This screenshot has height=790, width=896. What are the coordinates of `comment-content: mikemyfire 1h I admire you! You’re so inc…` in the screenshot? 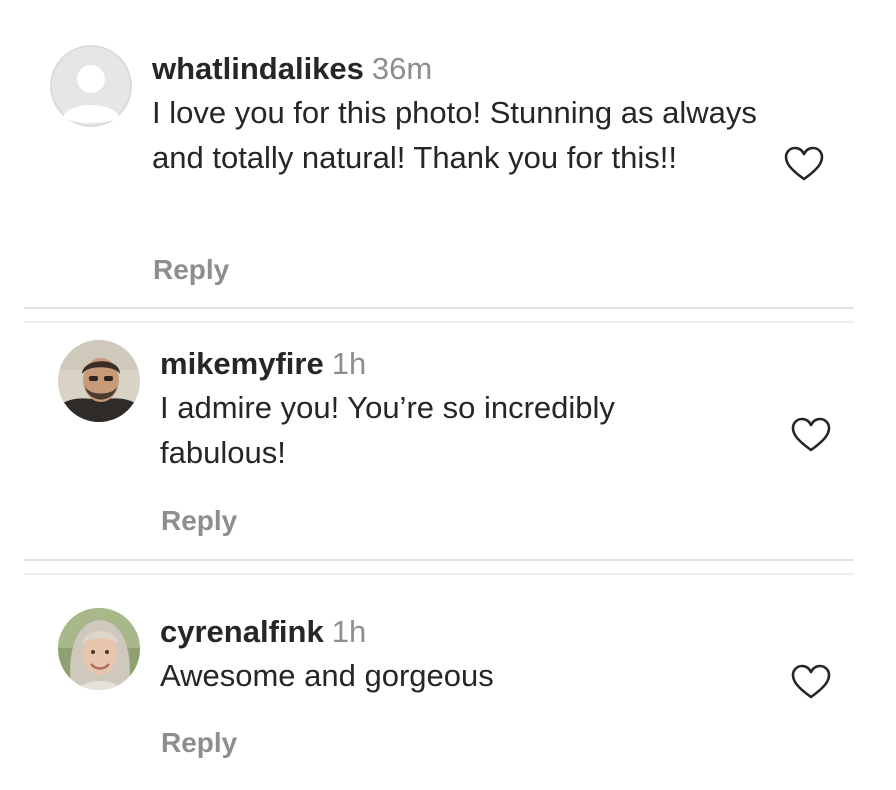 It's located at (470, 410).